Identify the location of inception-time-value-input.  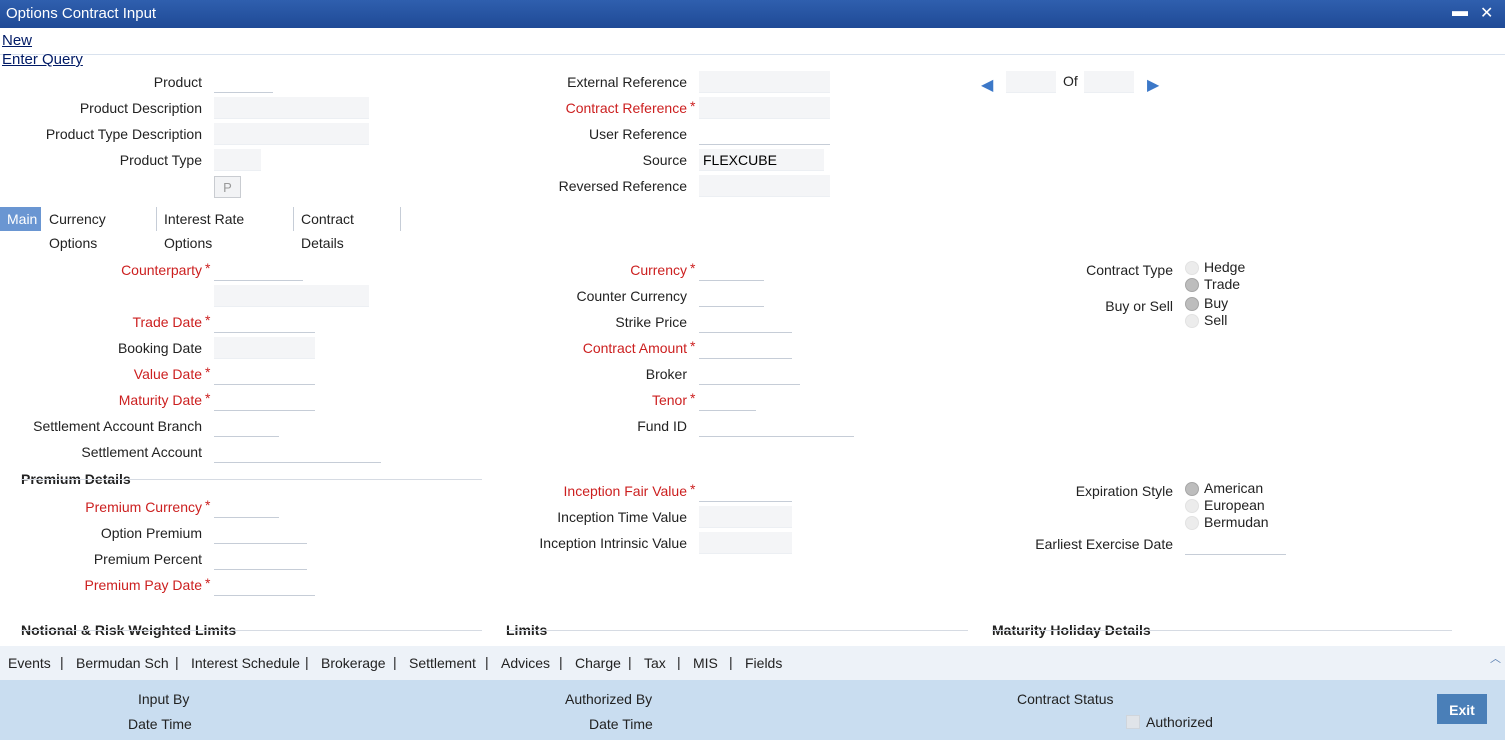
(745, 517).